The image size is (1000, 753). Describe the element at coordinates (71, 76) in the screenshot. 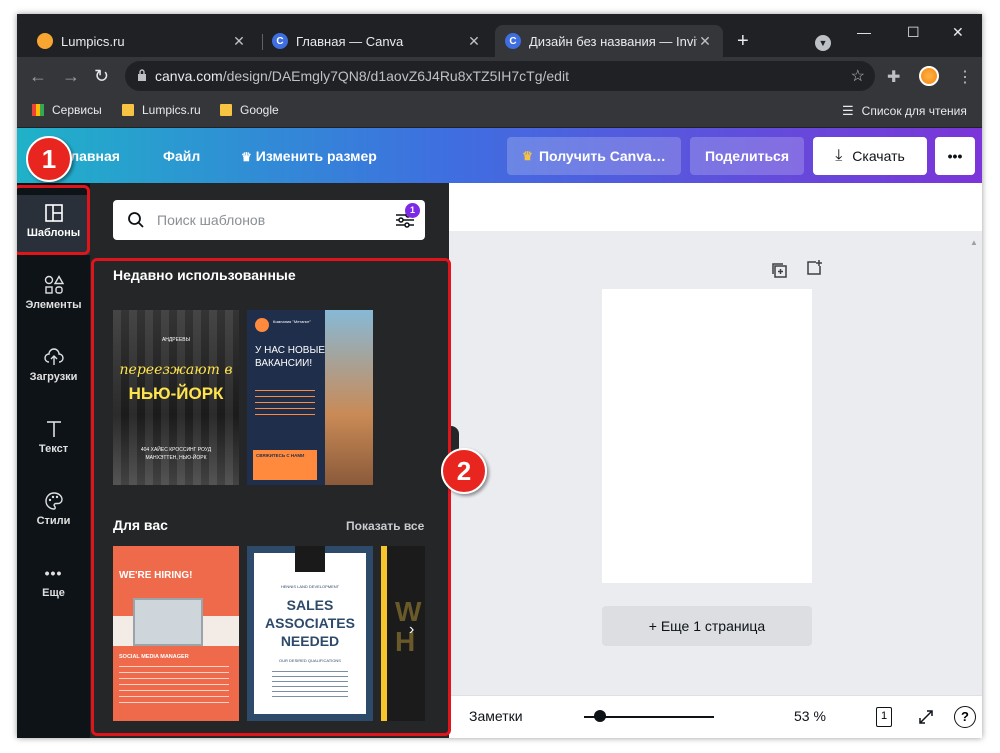

I see `forward-arrow-icon: →` at that location.